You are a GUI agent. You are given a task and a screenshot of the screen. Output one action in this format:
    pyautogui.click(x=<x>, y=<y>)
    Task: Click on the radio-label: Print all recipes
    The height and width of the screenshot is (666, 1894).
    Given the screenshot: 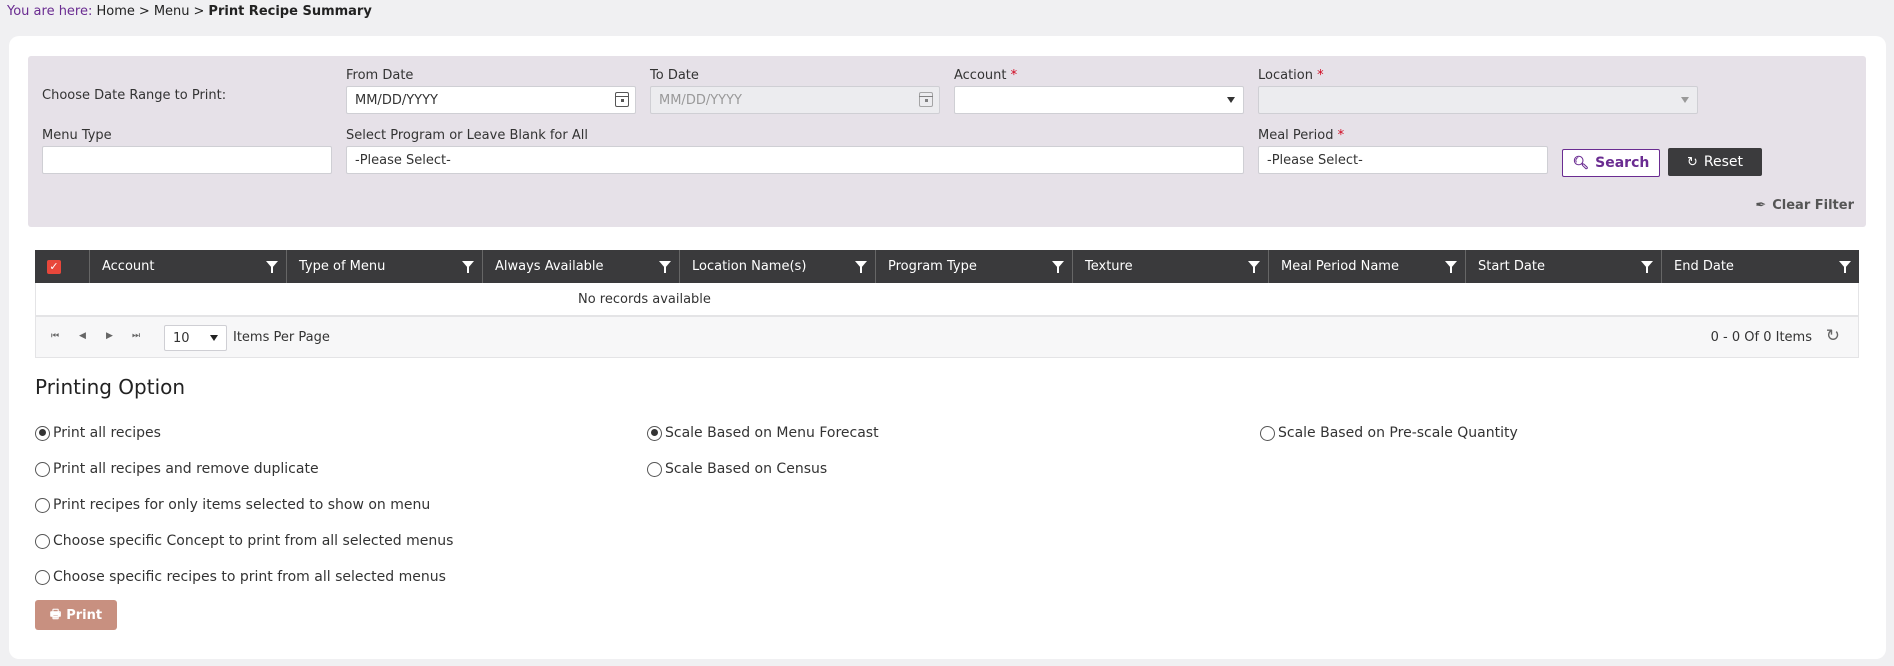 What is the action you would take?
    pyautogui.click(x=107, y=433)
    